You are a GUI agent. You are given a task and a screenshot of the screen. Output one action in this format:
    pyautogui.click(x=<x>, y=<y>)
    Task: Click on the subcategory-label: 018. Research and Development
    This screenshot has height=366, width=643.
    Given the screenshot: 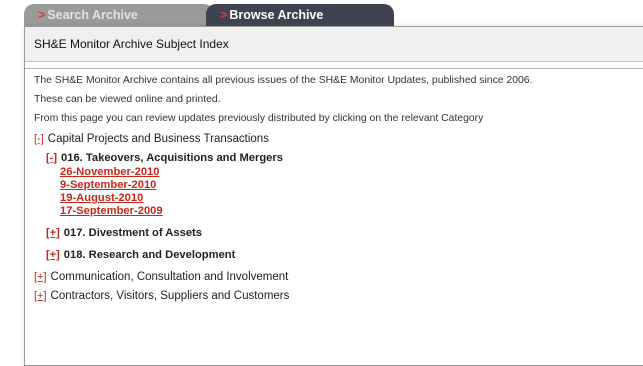 What is the action you would take?
    pyautogui.click(x=150, y=255)
    